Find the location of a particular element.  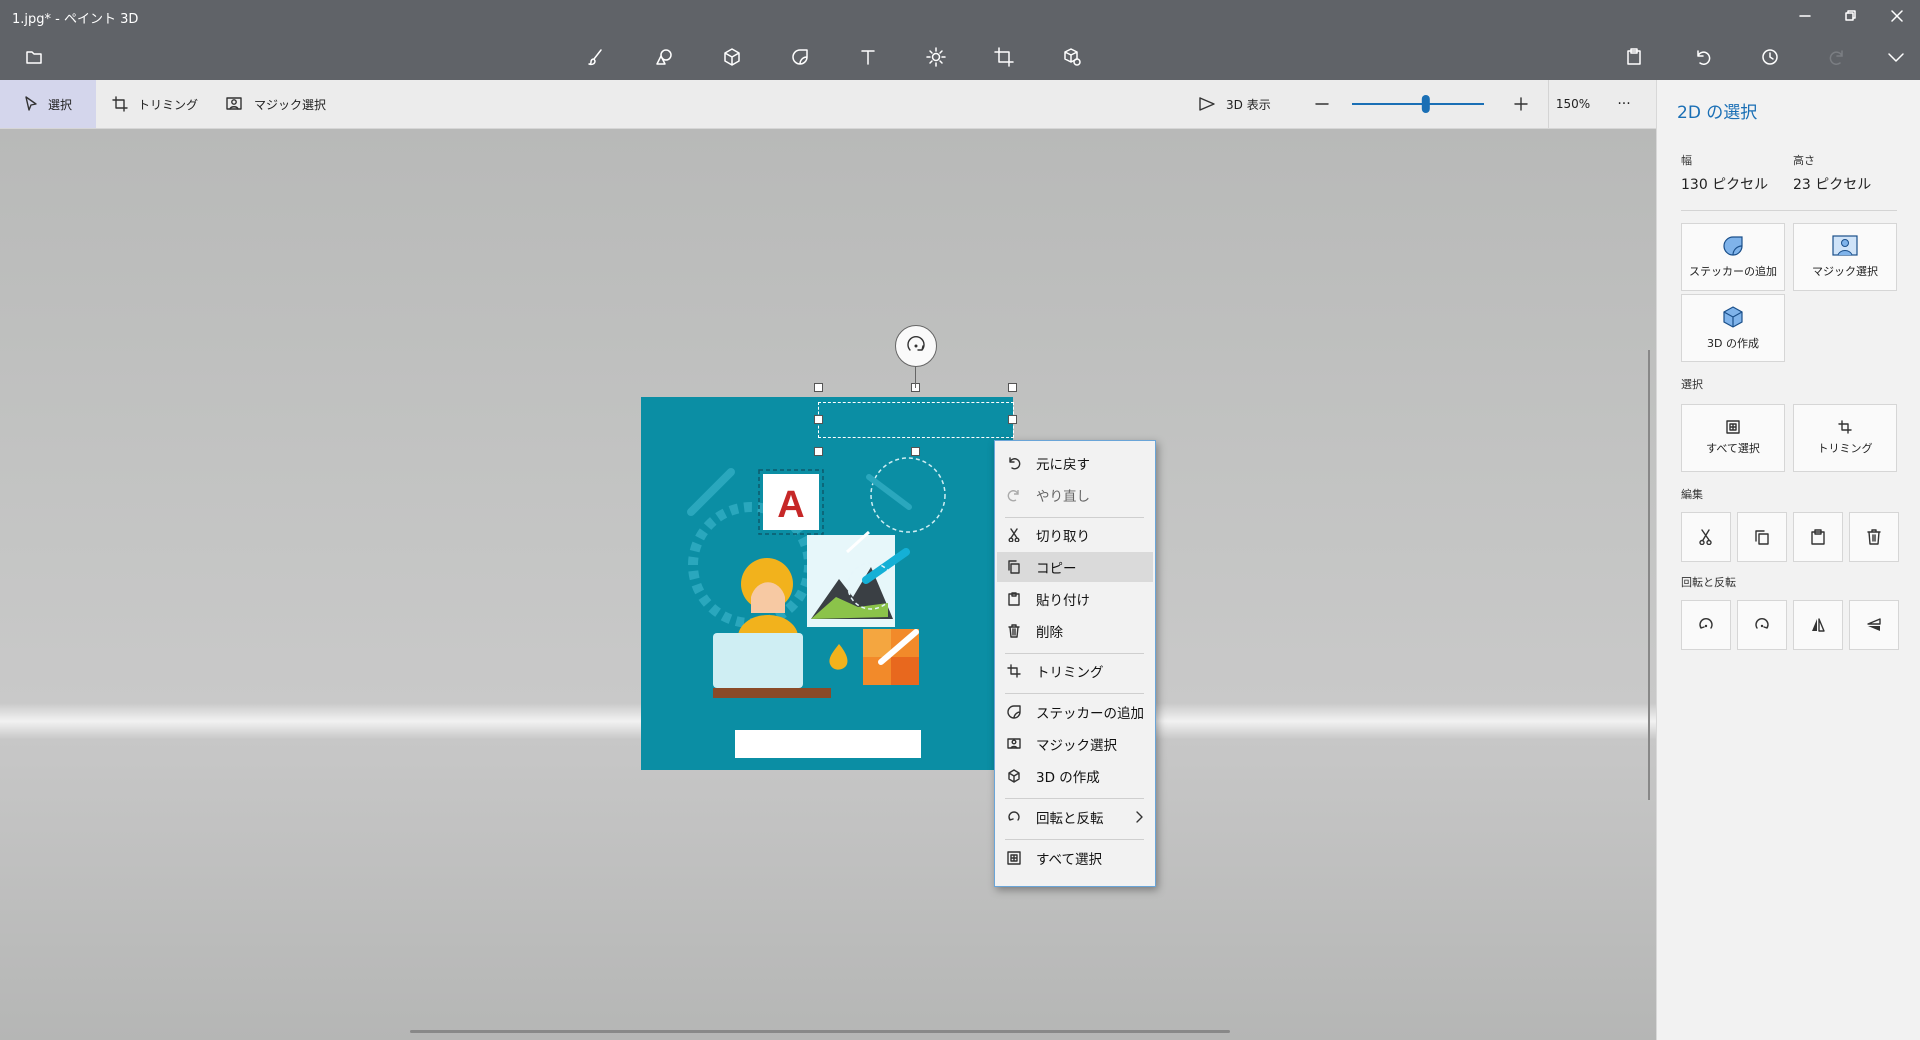

menu-item-redo: やり直し is located at coordinates (1075, 495).